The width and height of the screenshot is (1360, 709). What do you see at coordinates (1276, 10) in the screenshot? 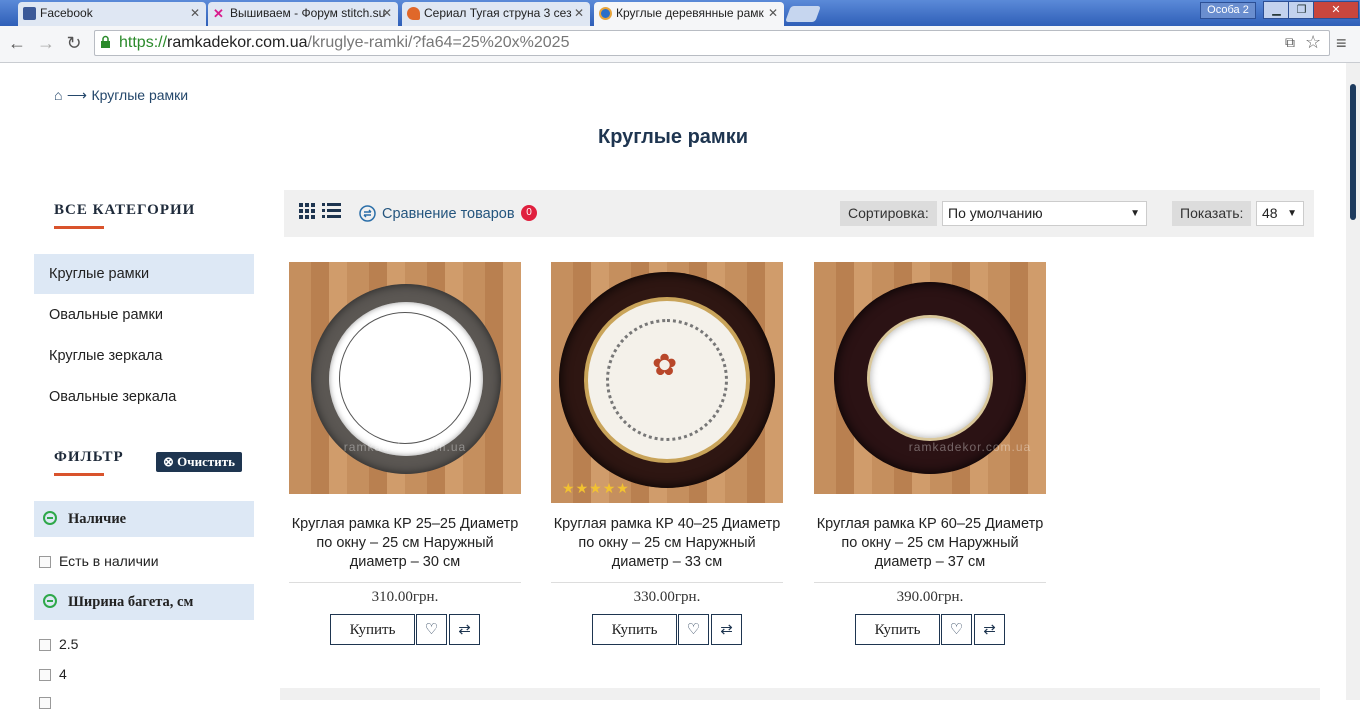
I see `minimize-icon: ▁` at bounding box center [1276, 10].